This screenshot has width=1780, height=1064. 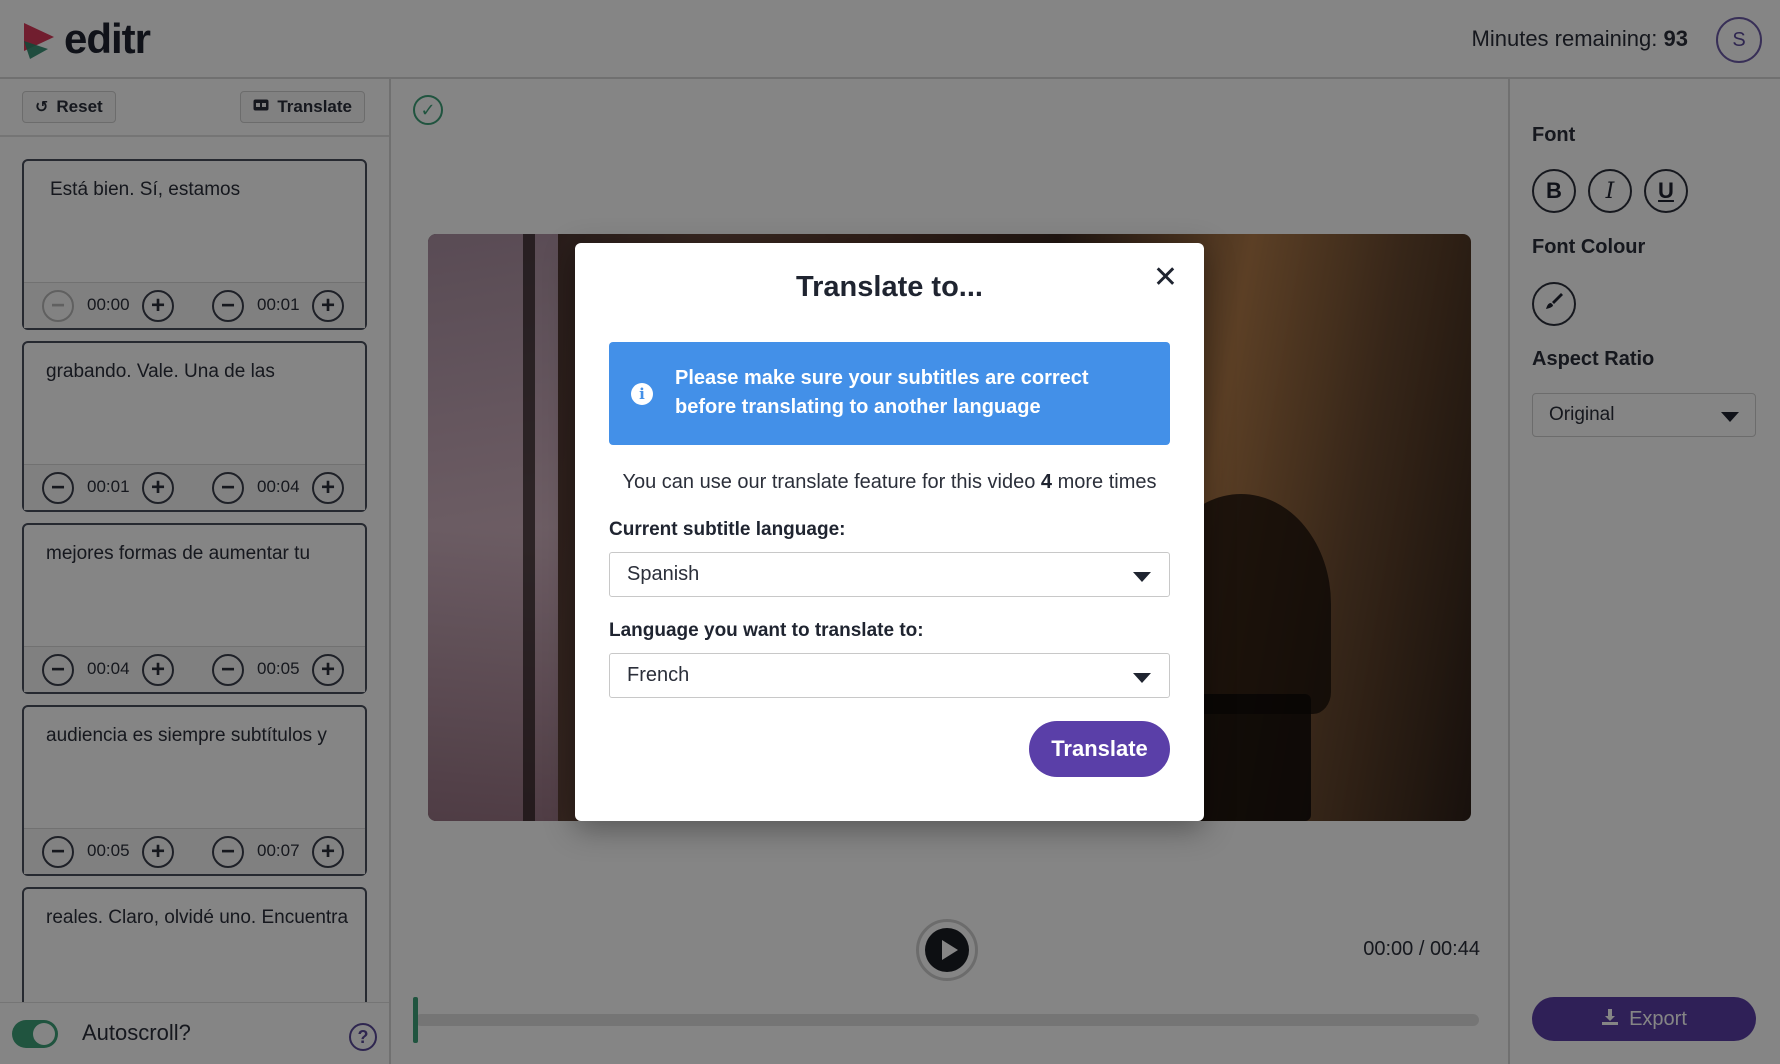 What do you see at coordinates (889, 675) in the screenshot?
I see `target-language-select: French` at bounding box center [889, 675].